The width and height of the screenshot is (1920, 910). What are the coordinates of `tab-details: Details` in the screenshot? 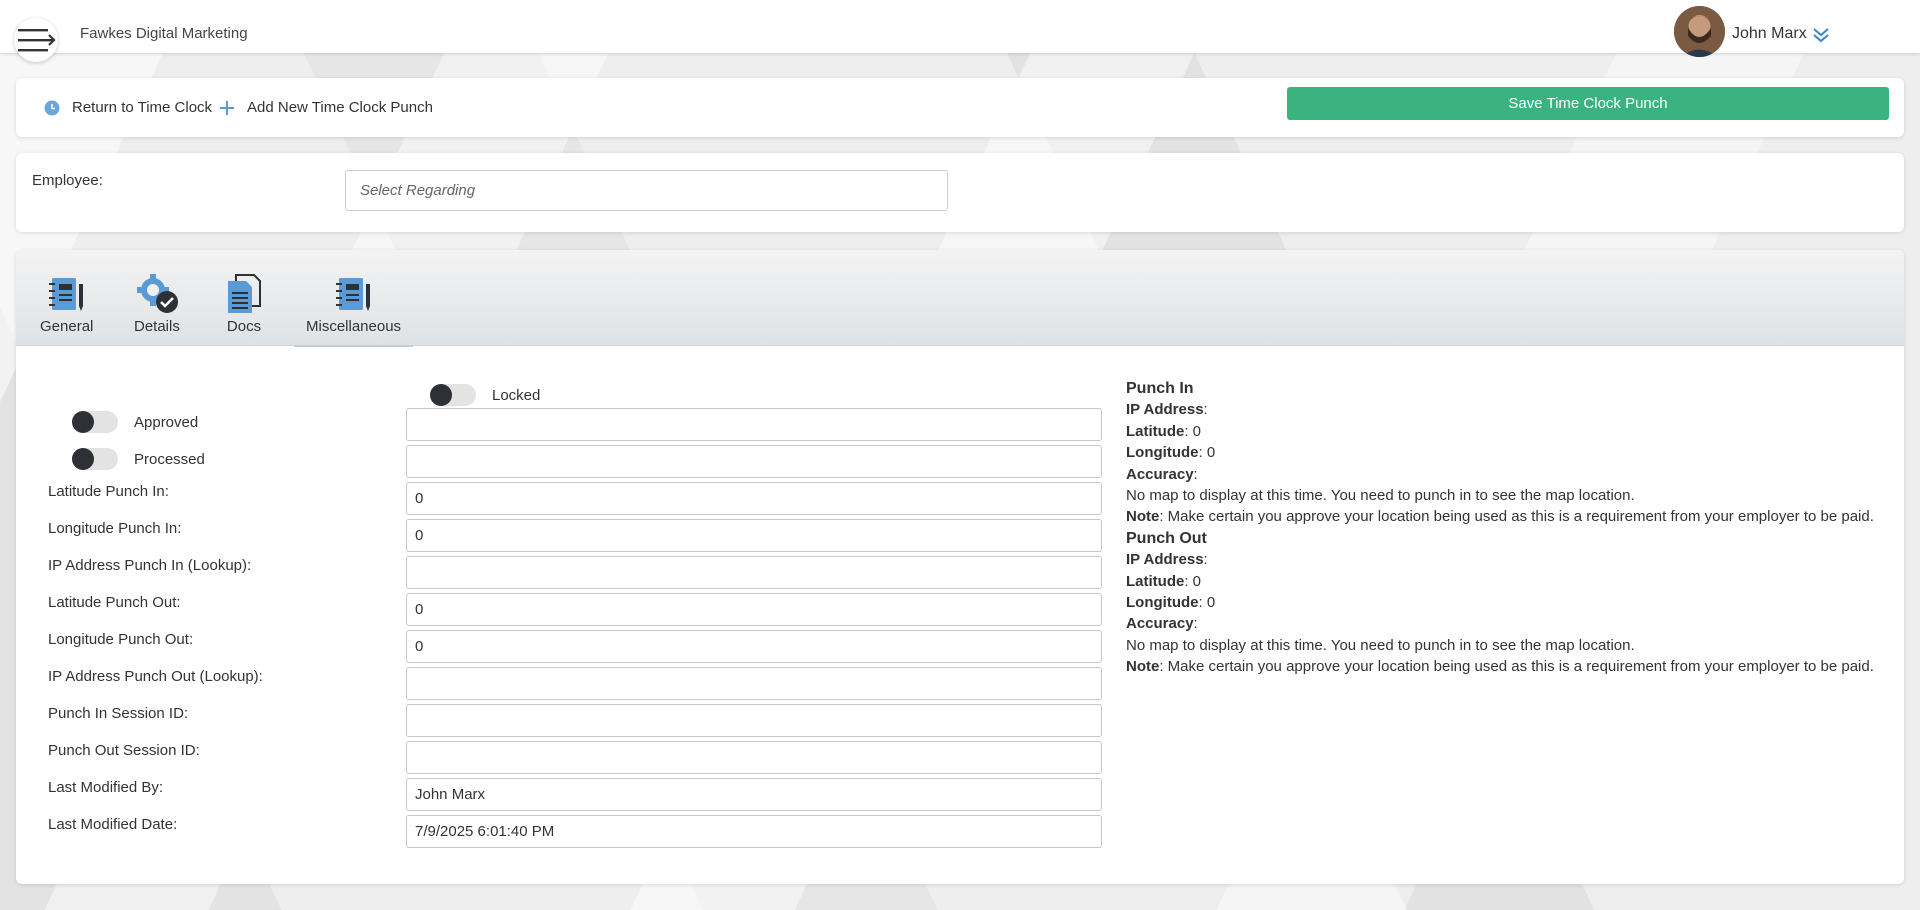 It's located at (157, 304).